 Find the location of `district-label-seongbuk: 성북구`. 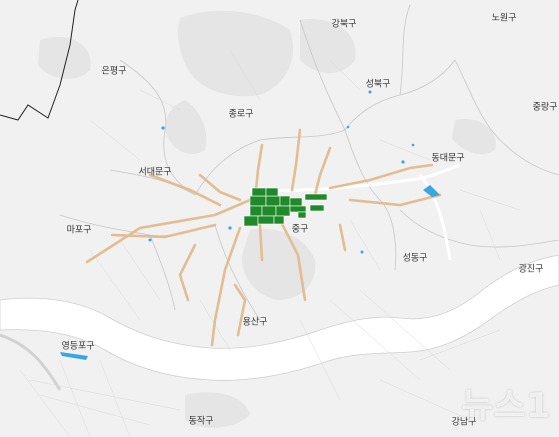

district-label-seongbuk: 성북구 is located at coordinates (378, 84).